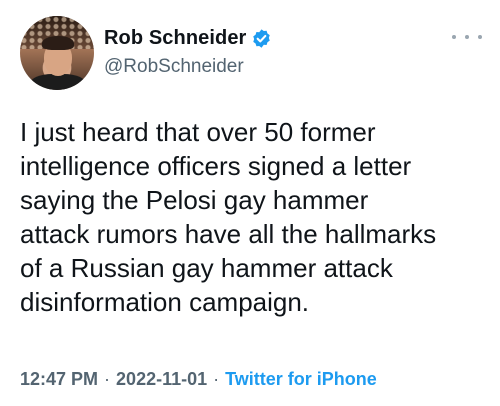 The image size is (500, 406). I want to click on more-options-icon, so click(467, 37).